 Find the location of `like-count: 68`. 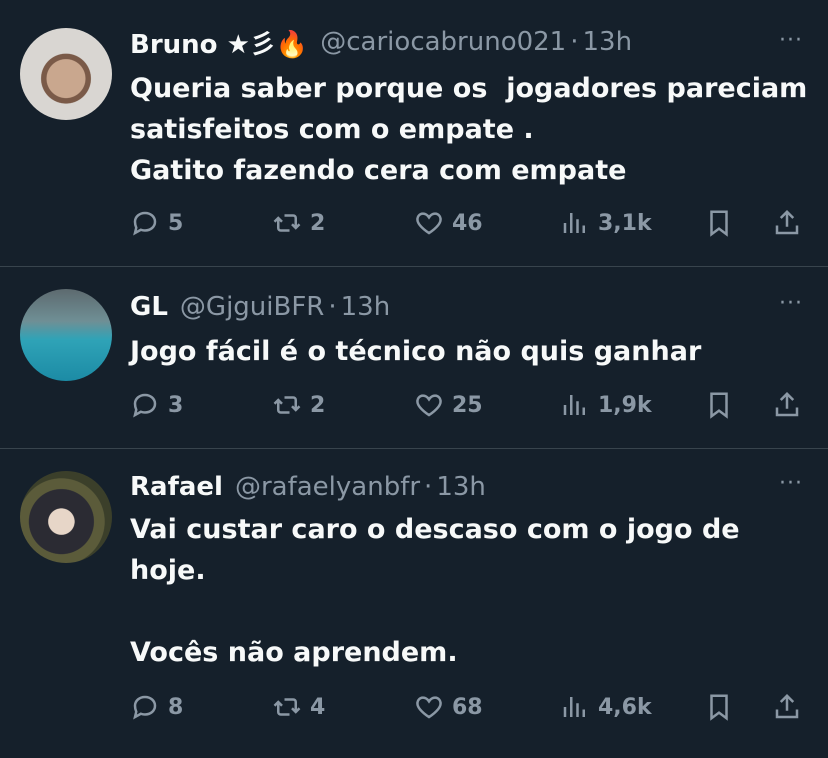

like-count: 68 is located at coordinates (467, 707).